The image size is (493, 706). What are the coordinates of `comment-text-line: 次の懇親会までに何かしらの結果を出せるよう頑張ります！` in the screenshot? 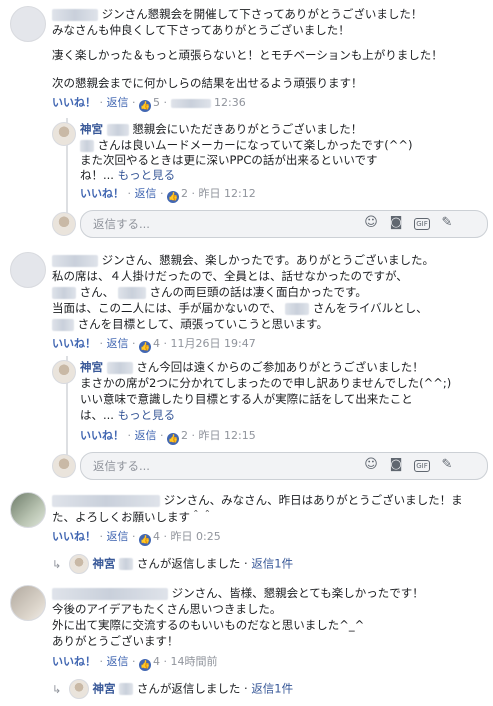 It's located at (207, 83).